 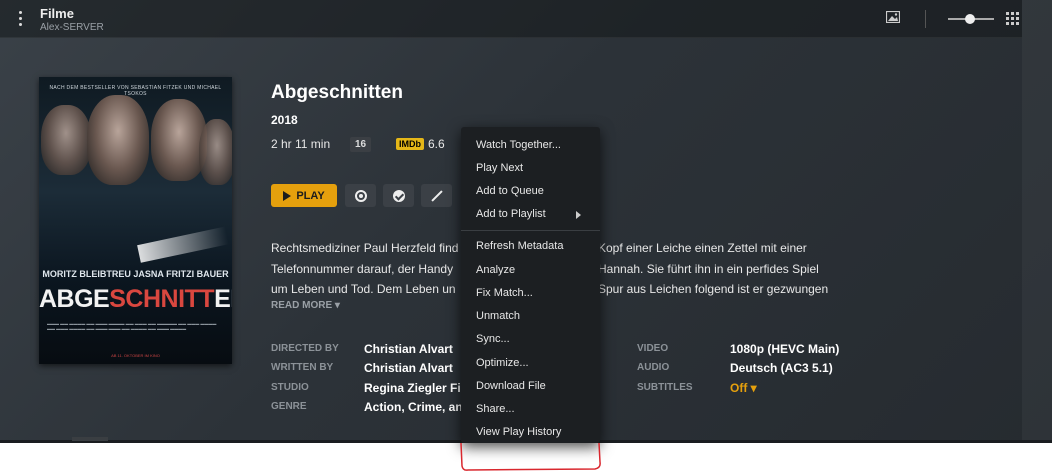 What do you see at coordinates (925, 19) in the screenshot?
I see `toolbar-divider` at bounding box center [925, 19].